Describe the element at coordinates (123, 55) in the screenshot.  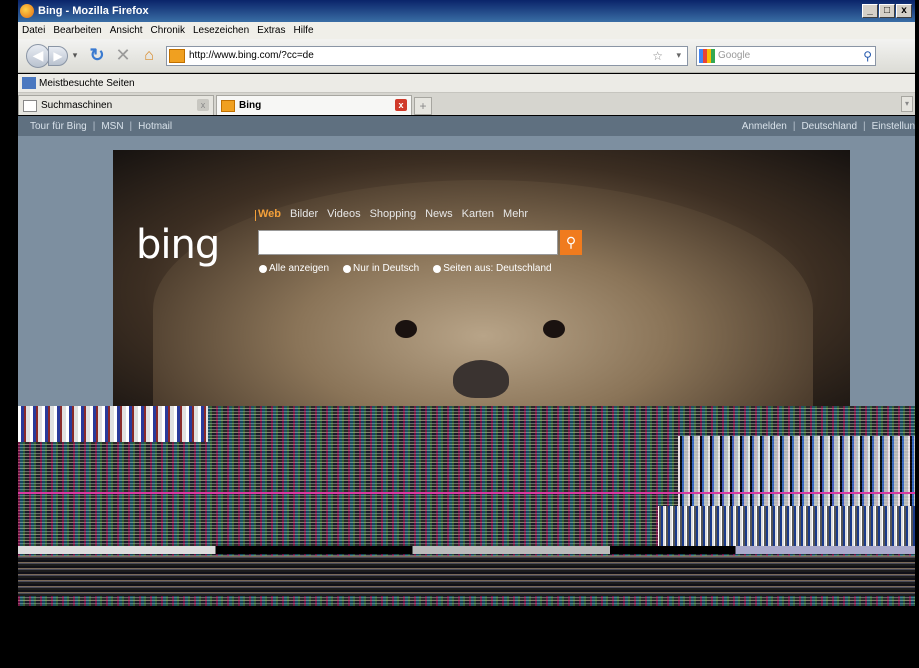
I see `stop-button: ✕` at that location.